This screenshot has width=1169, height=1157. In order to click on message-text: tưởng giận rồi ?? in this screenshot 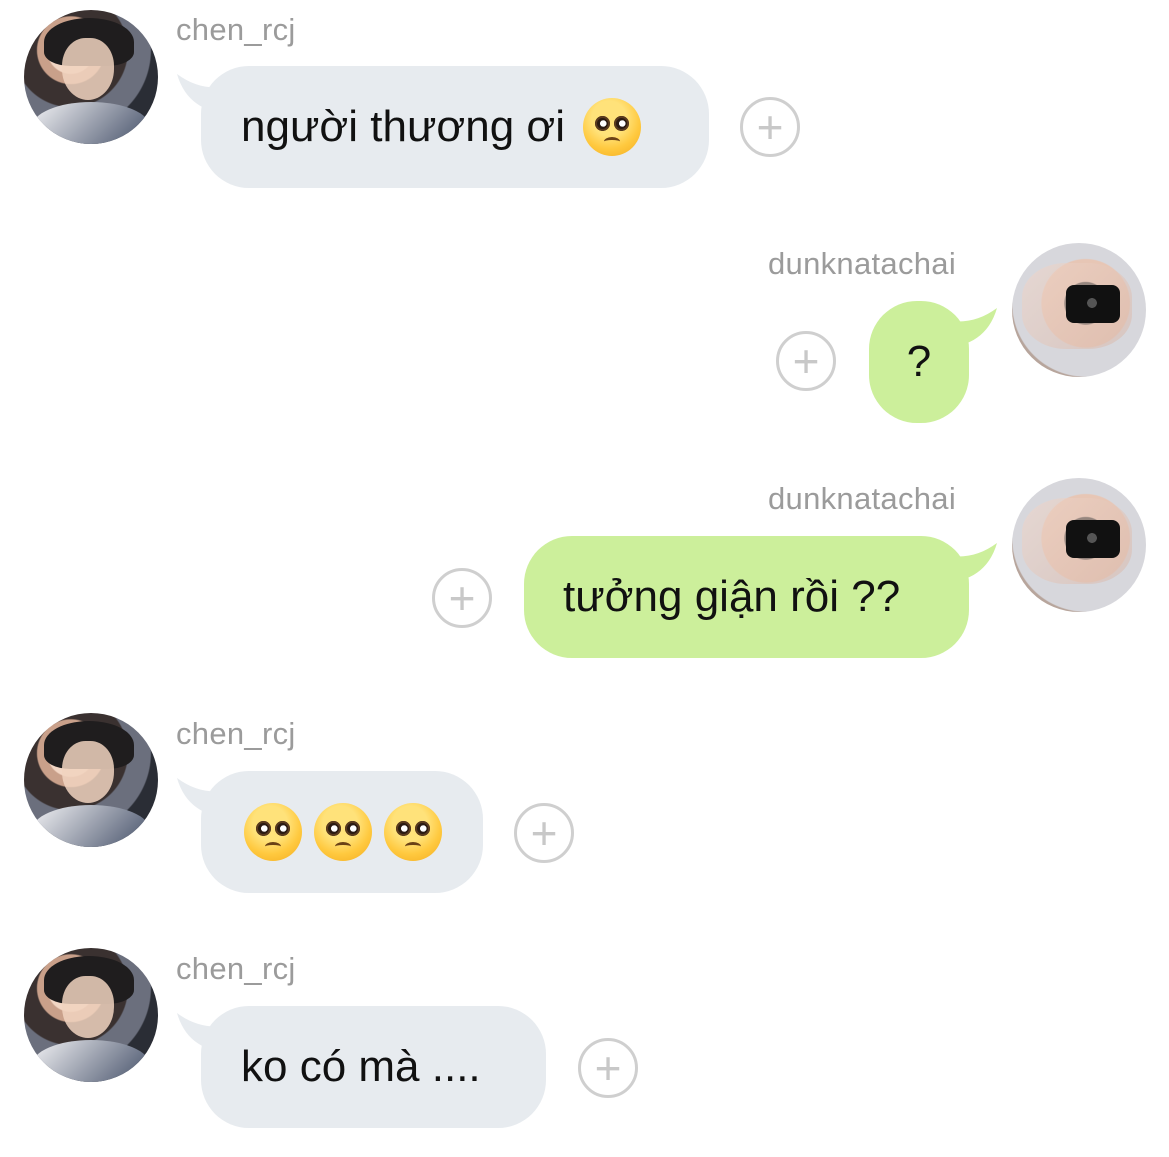, I will do `click(732, 596)`.